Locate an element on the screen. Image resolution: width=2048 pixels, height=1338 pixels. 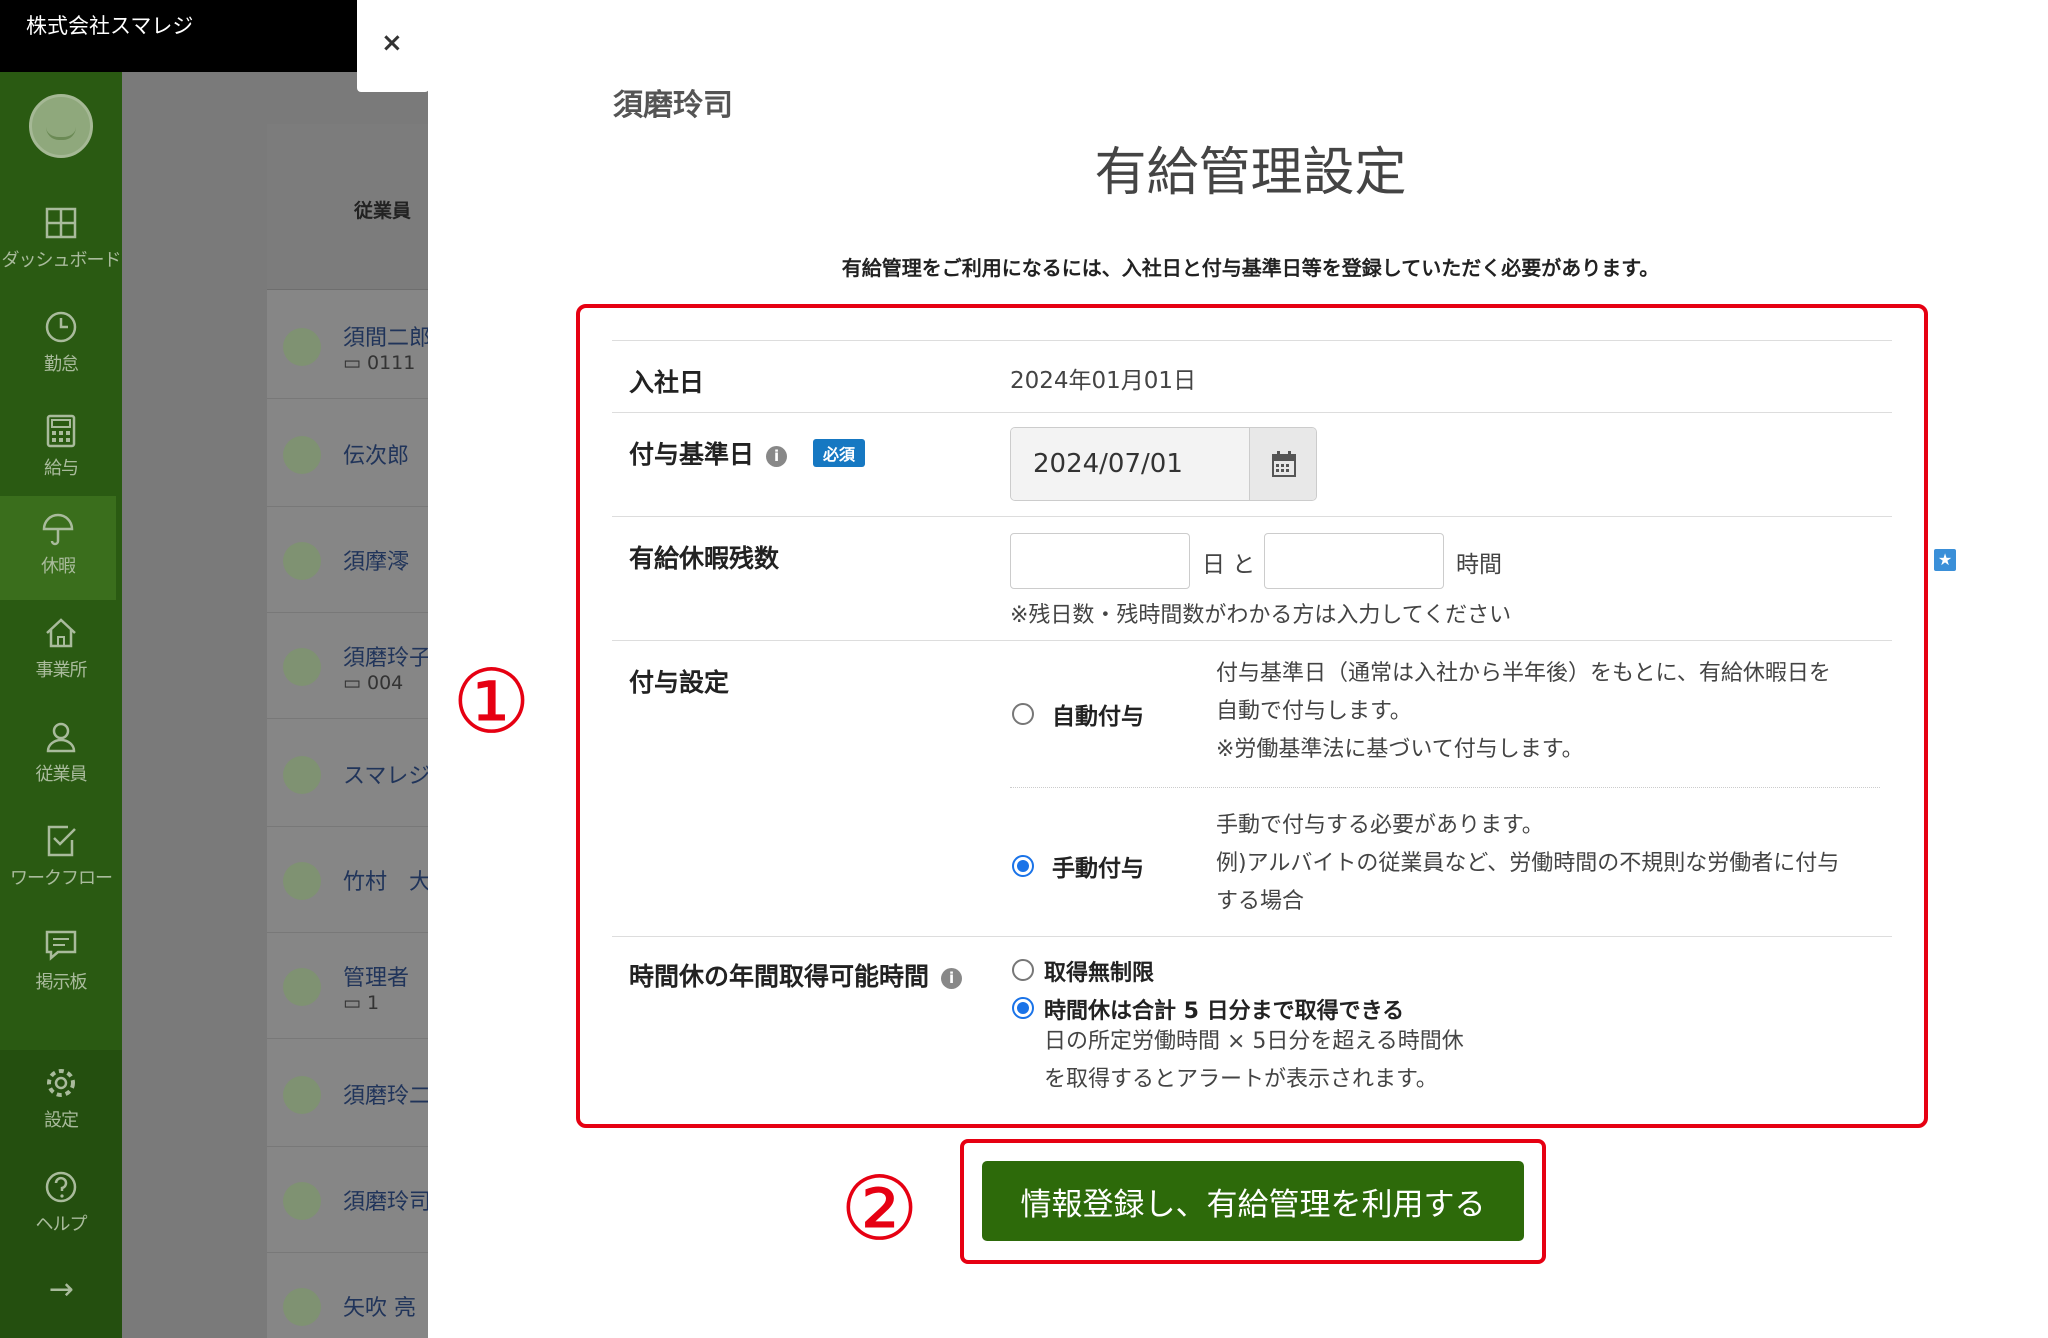
sidebar-item-bulletin: 掲示板 is located at coordinates (61, 964).